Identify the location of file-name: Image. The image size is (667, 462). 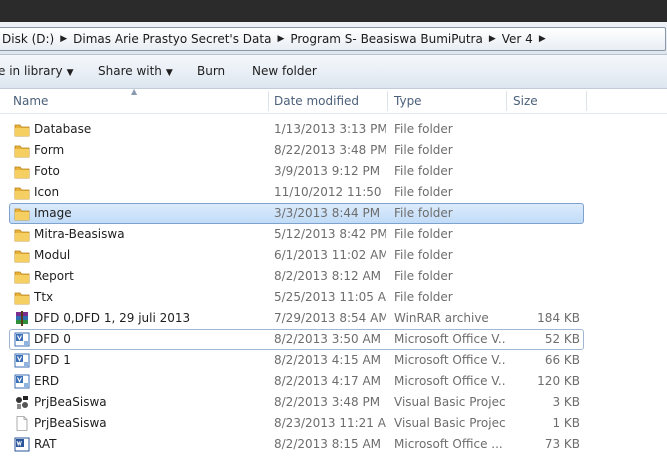
(53, 213).